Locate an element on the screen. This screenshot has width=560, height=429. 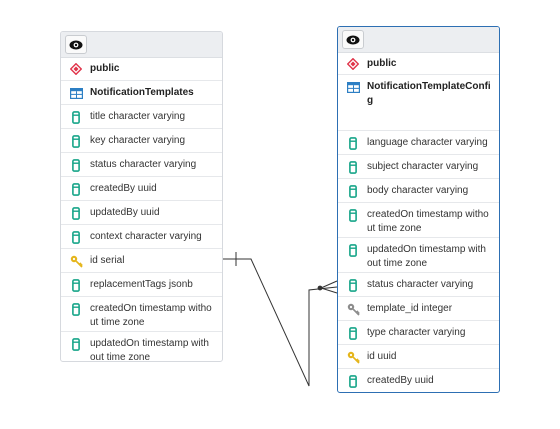
crowfoot-lower is located at coordinates (329, 290).